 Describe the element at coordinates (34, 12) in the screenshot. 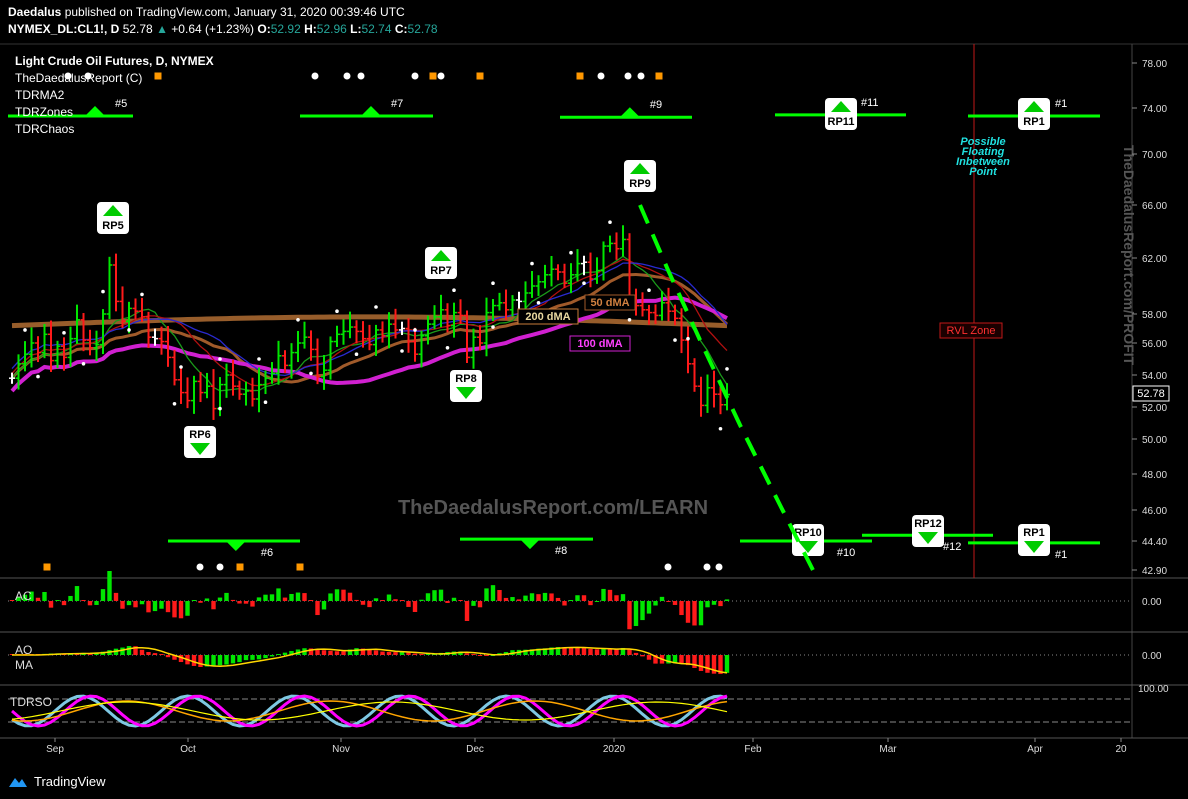

I see `author-name: Daedalus` at that location.